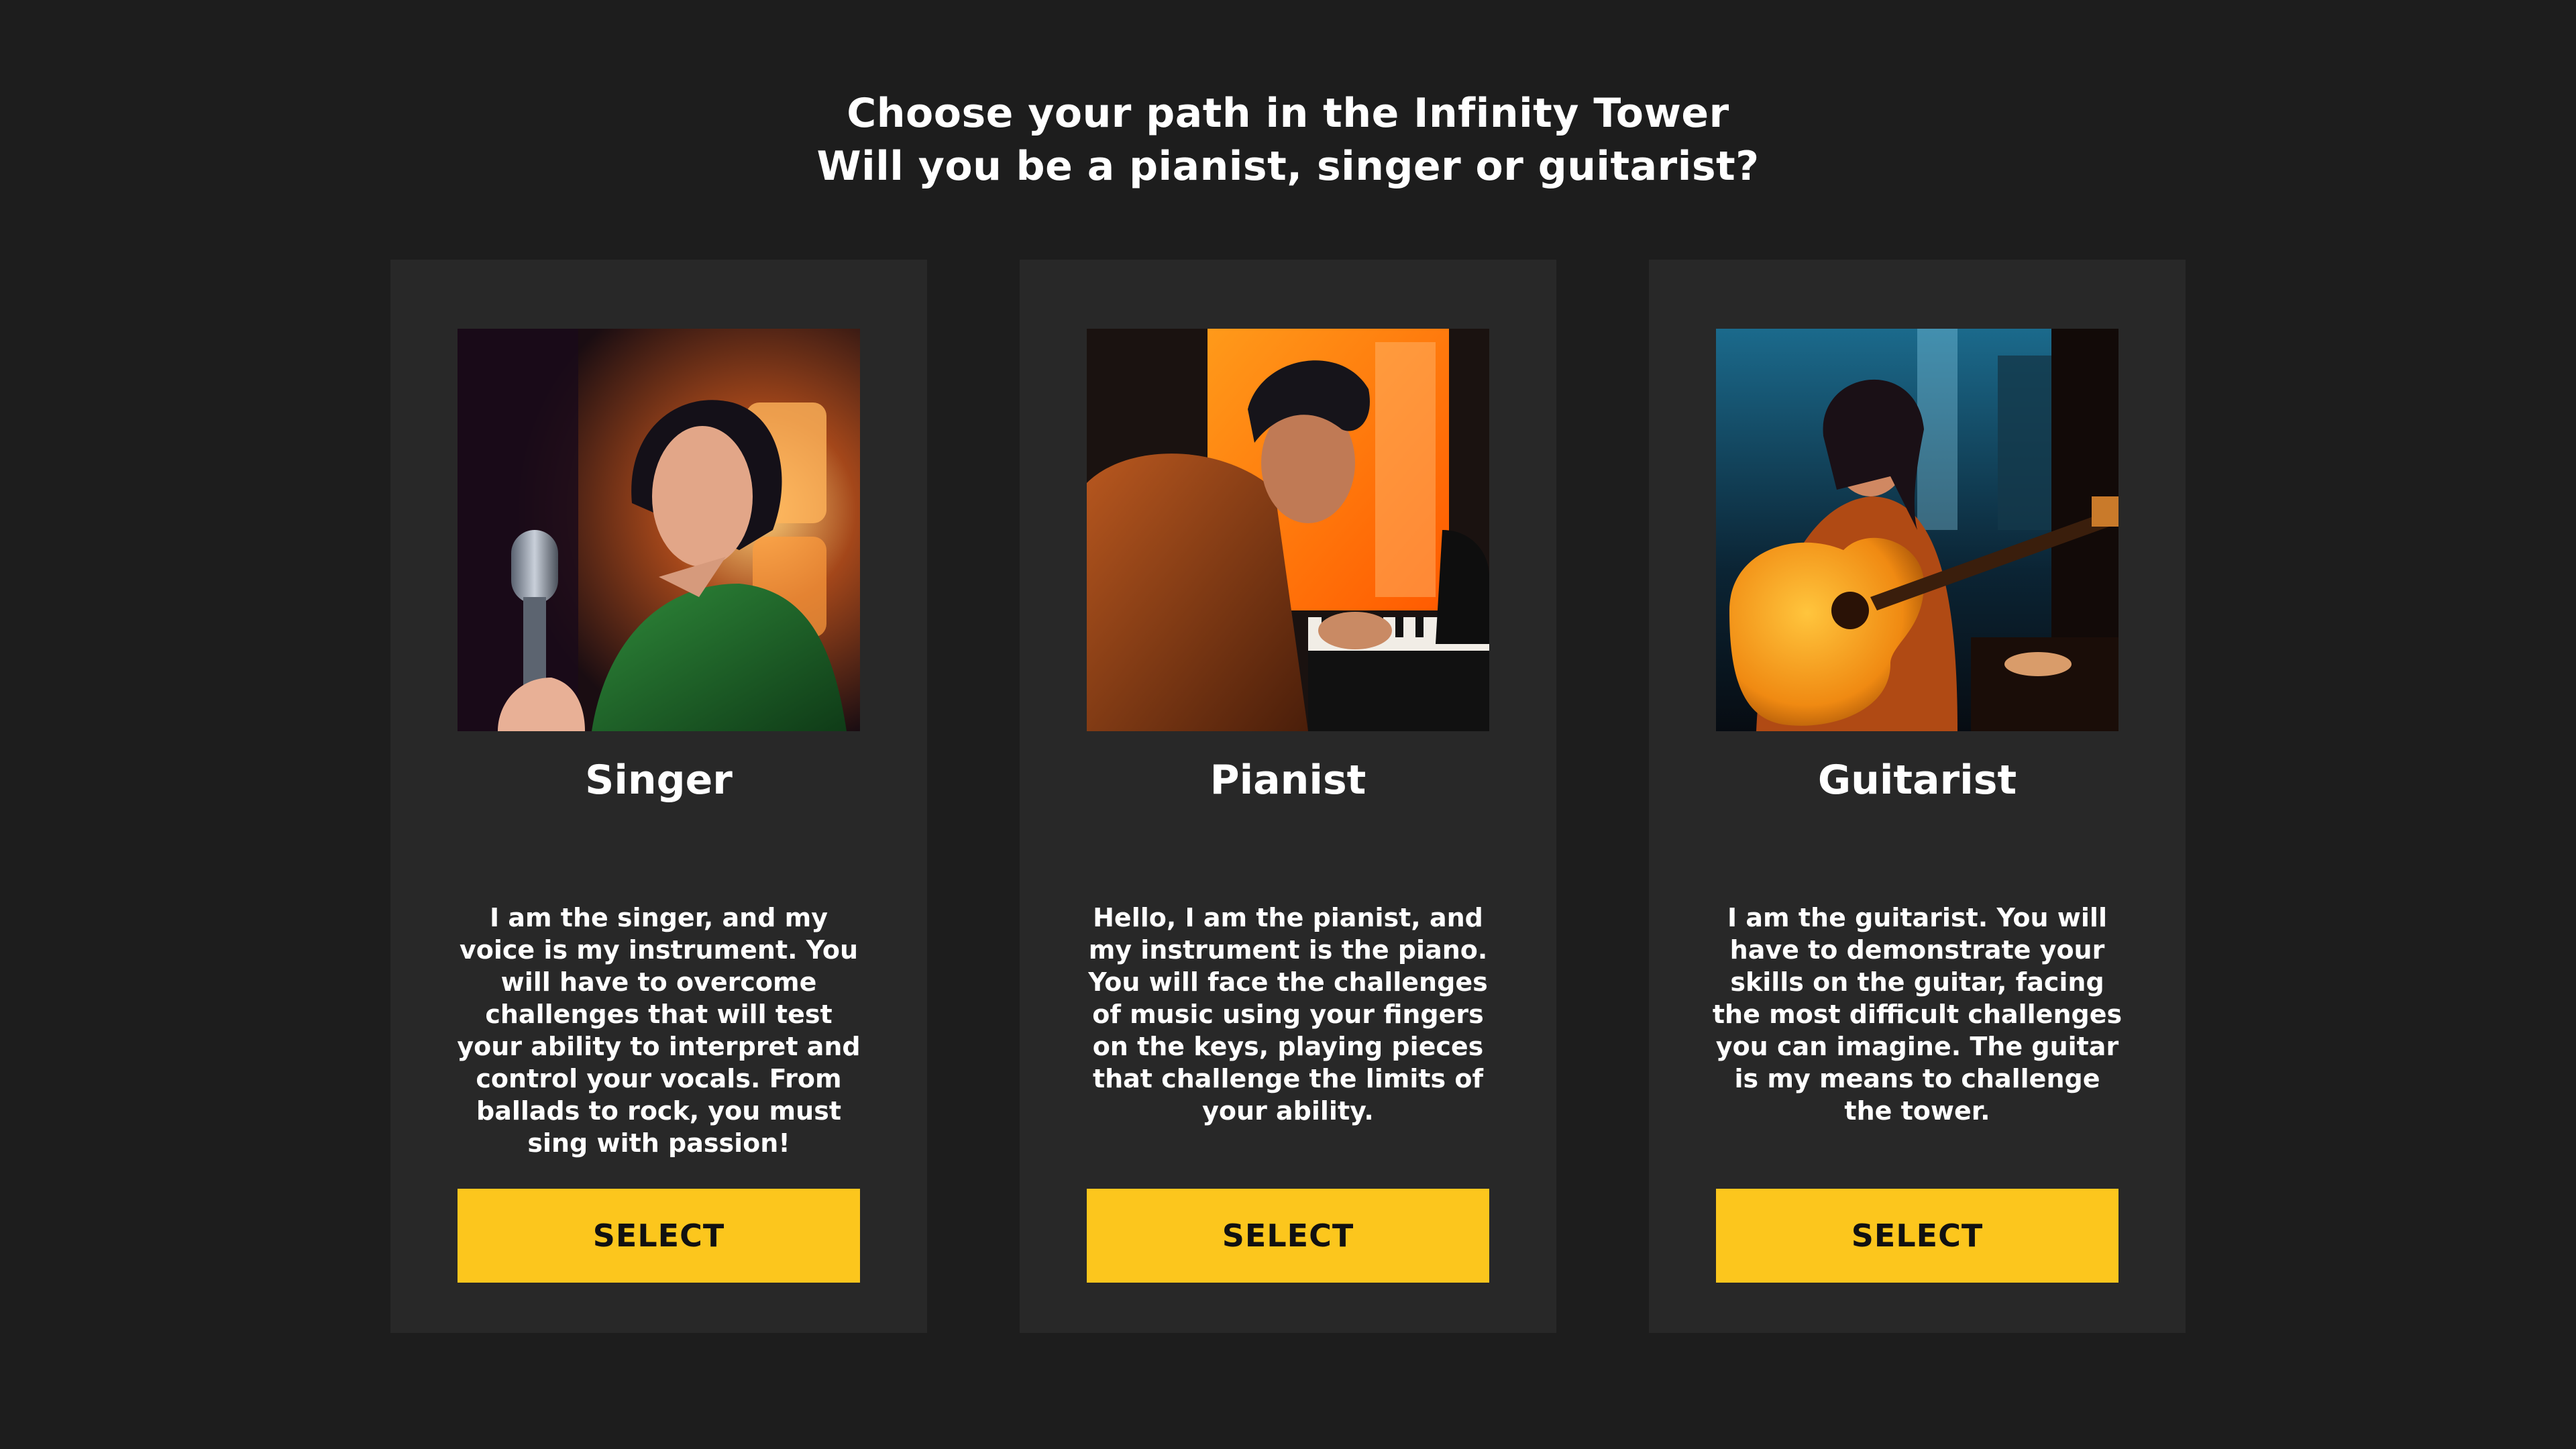 This screenshot has height=1449, width=2576. I want to click on card-title: Guitarist, so click(1917, 780).